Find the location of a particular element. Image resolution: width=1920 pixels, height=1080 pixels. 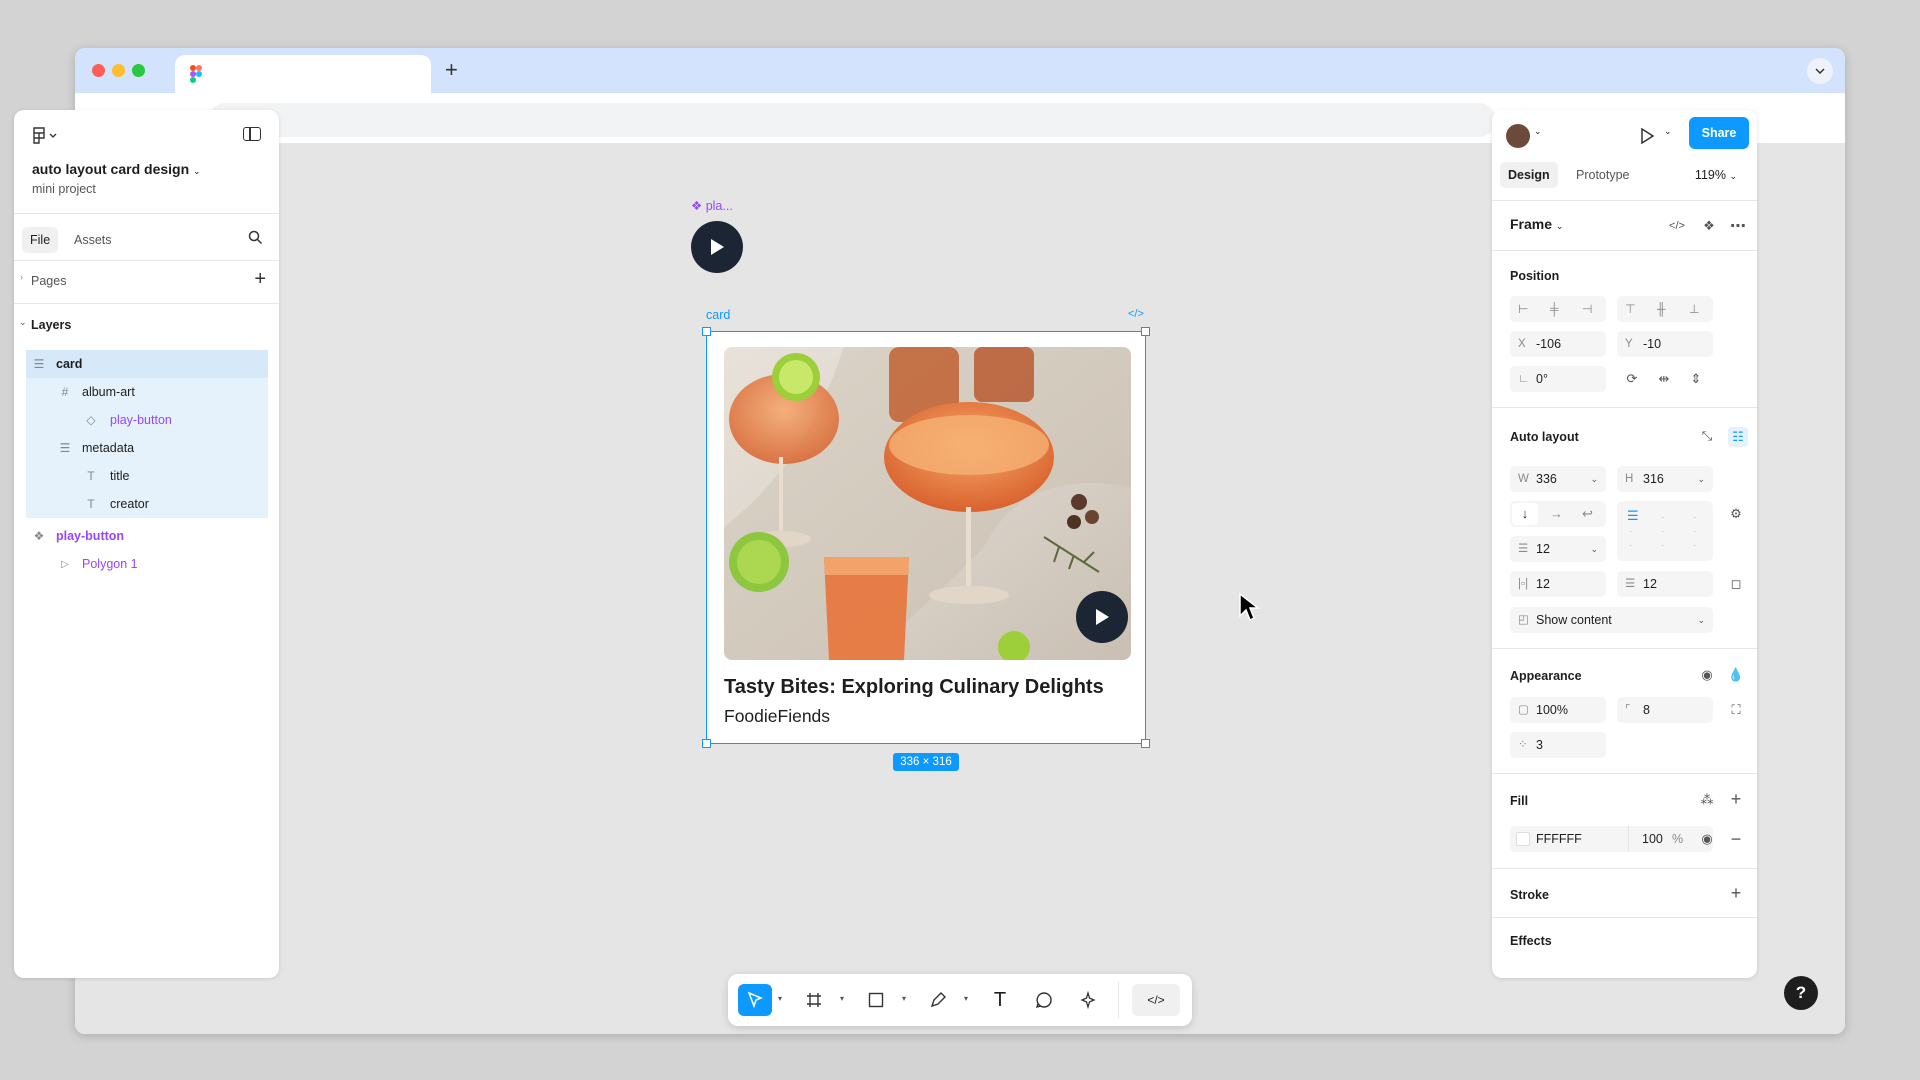

individual-padding-icon: ◻ is located at coordinates (1736, 584).